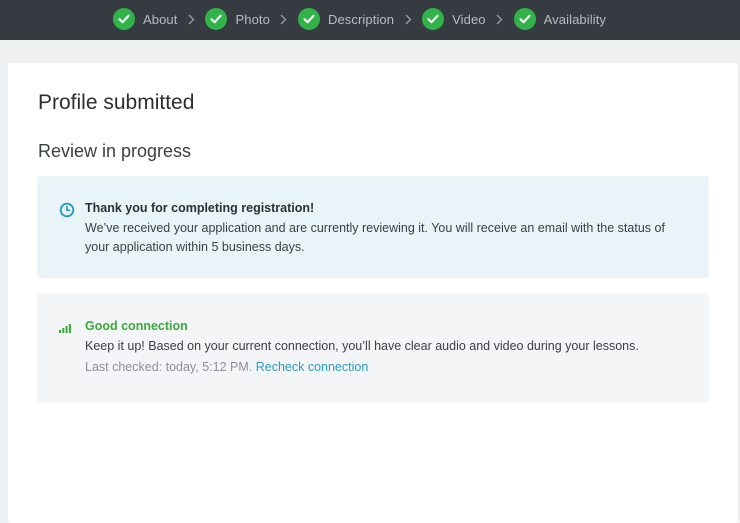 This screenshot has width=740, height=523. I want to click on step-description: Description, so click(346, 19).